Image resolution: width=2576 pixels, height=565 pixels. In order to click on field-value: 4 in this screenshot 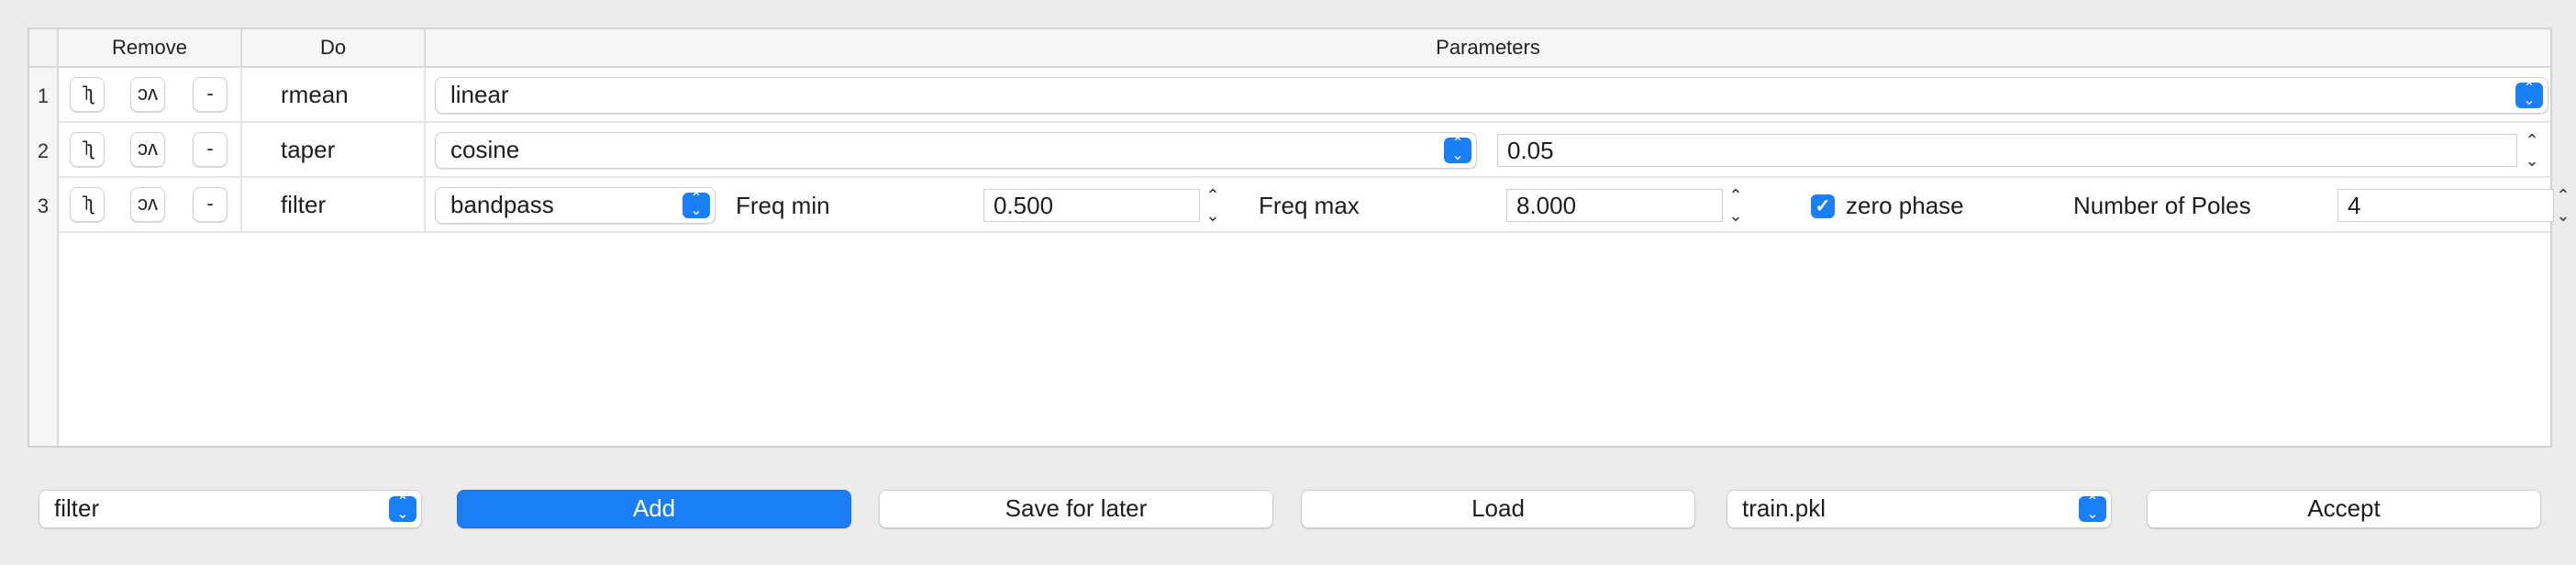, I will do `click(2354, 206)`.